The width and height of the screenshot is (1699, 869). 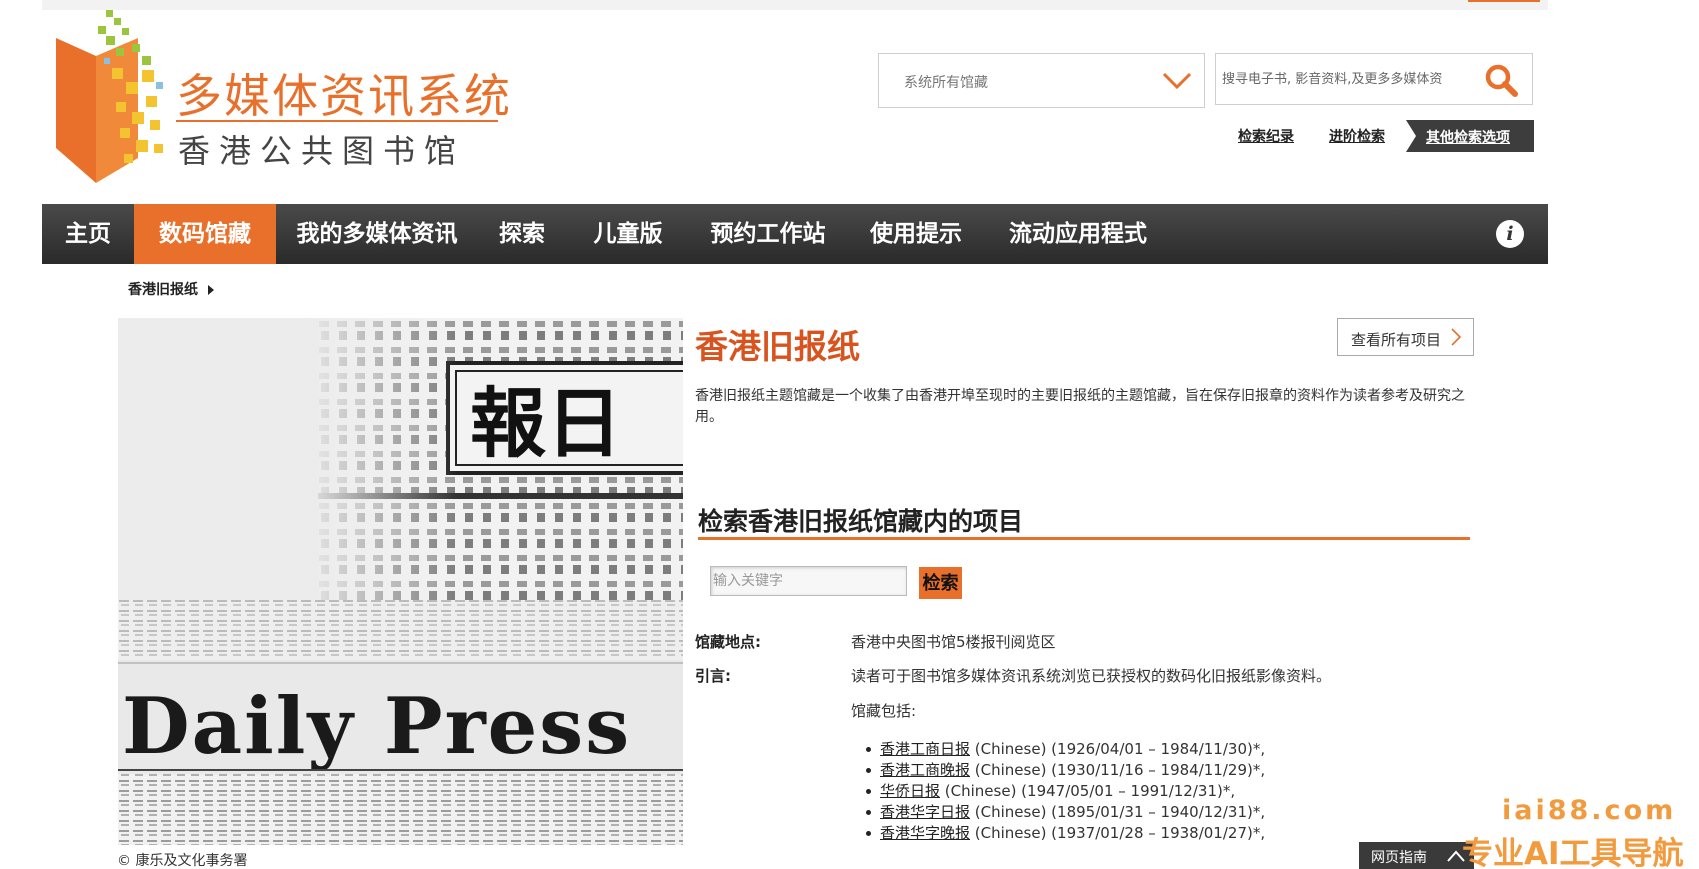 What do you see at coordinates (211, 290) in the screenshot?
I see `breadcrumb-arrow-icon` at bounding box center [211, 290].